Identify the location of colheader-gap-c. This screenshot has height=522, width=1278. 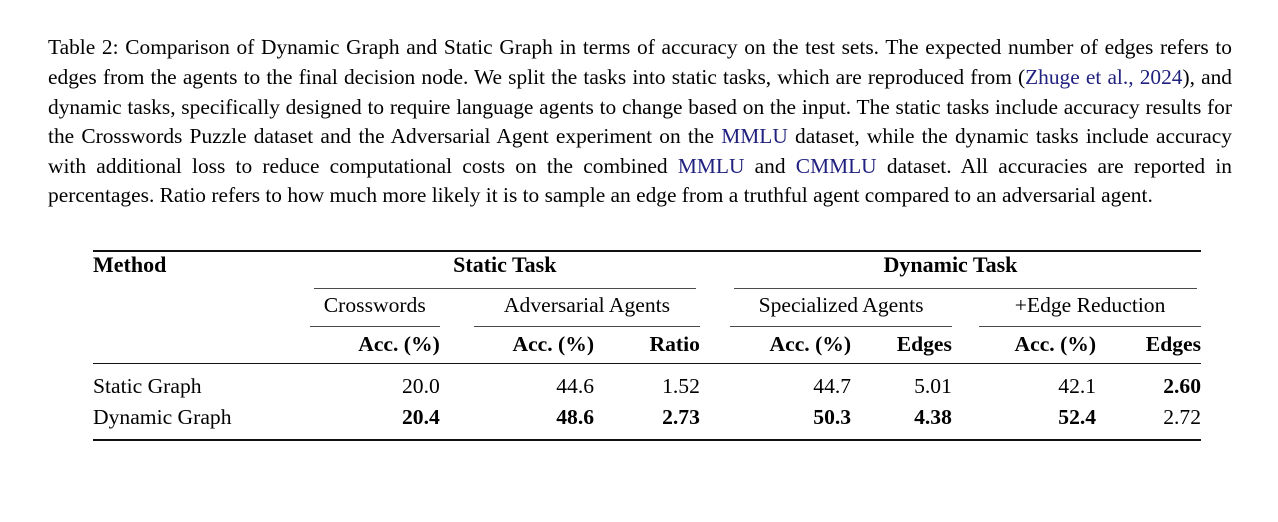
(965, 345).